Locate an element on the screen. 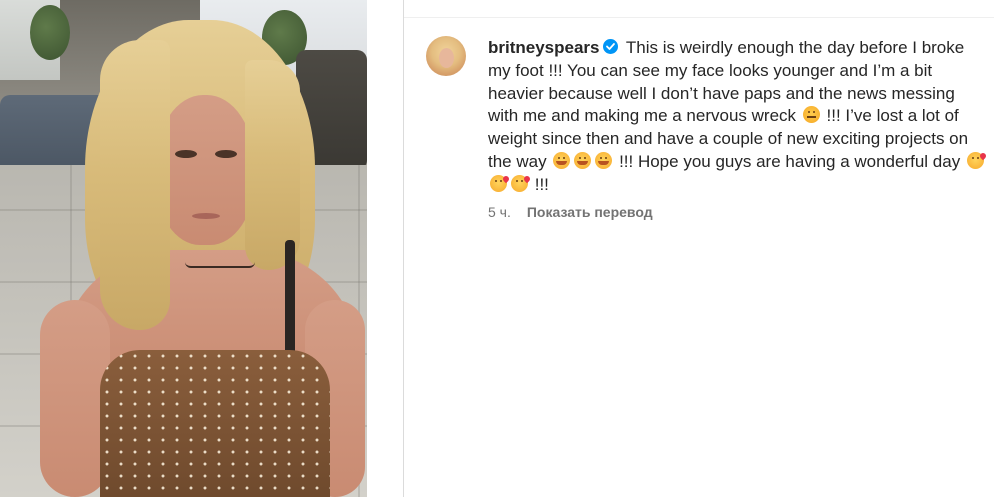 This screenshot has width=994, height=497. avatar-face is located at coordinates (446, 58).